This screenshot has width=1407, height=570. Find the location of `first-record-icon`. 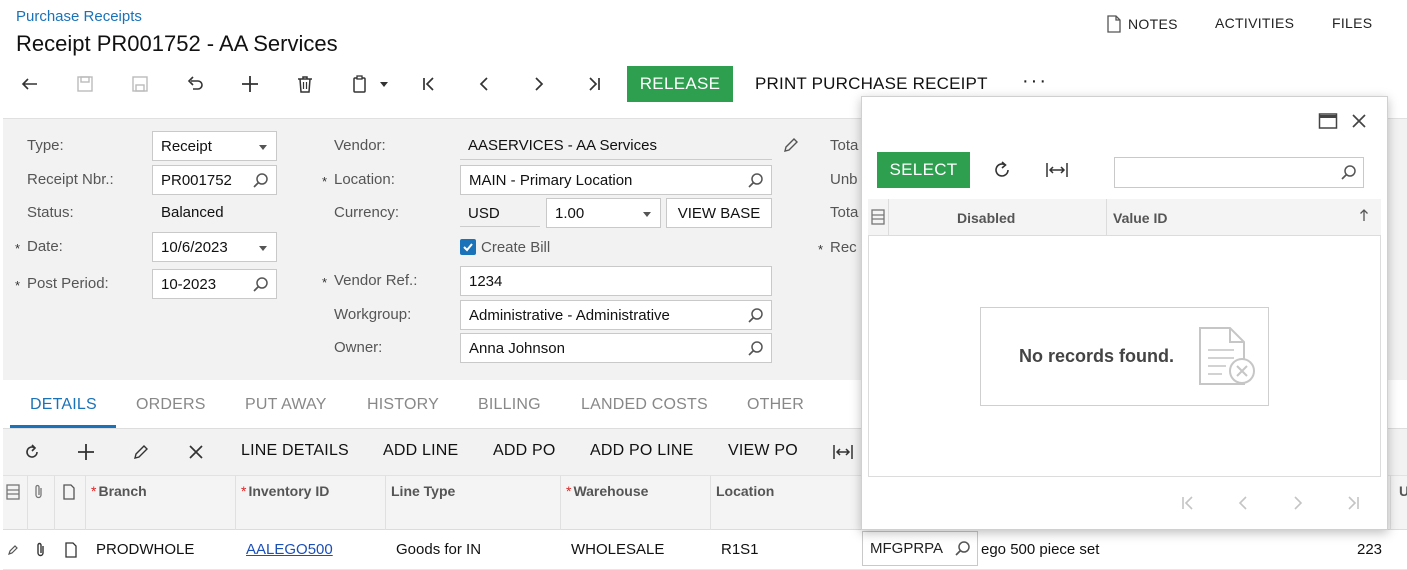

first-record-icon is located at coordinates (429, 84).